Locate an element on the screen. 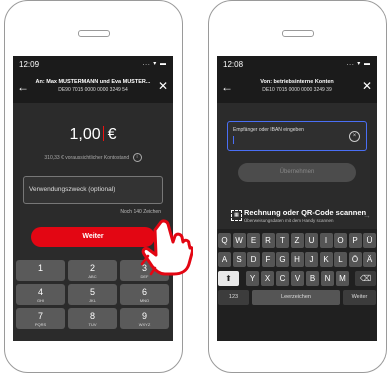 This screenshot has height=376, width=391. key-2: 2 ABC is located at coordinates (92, 270).